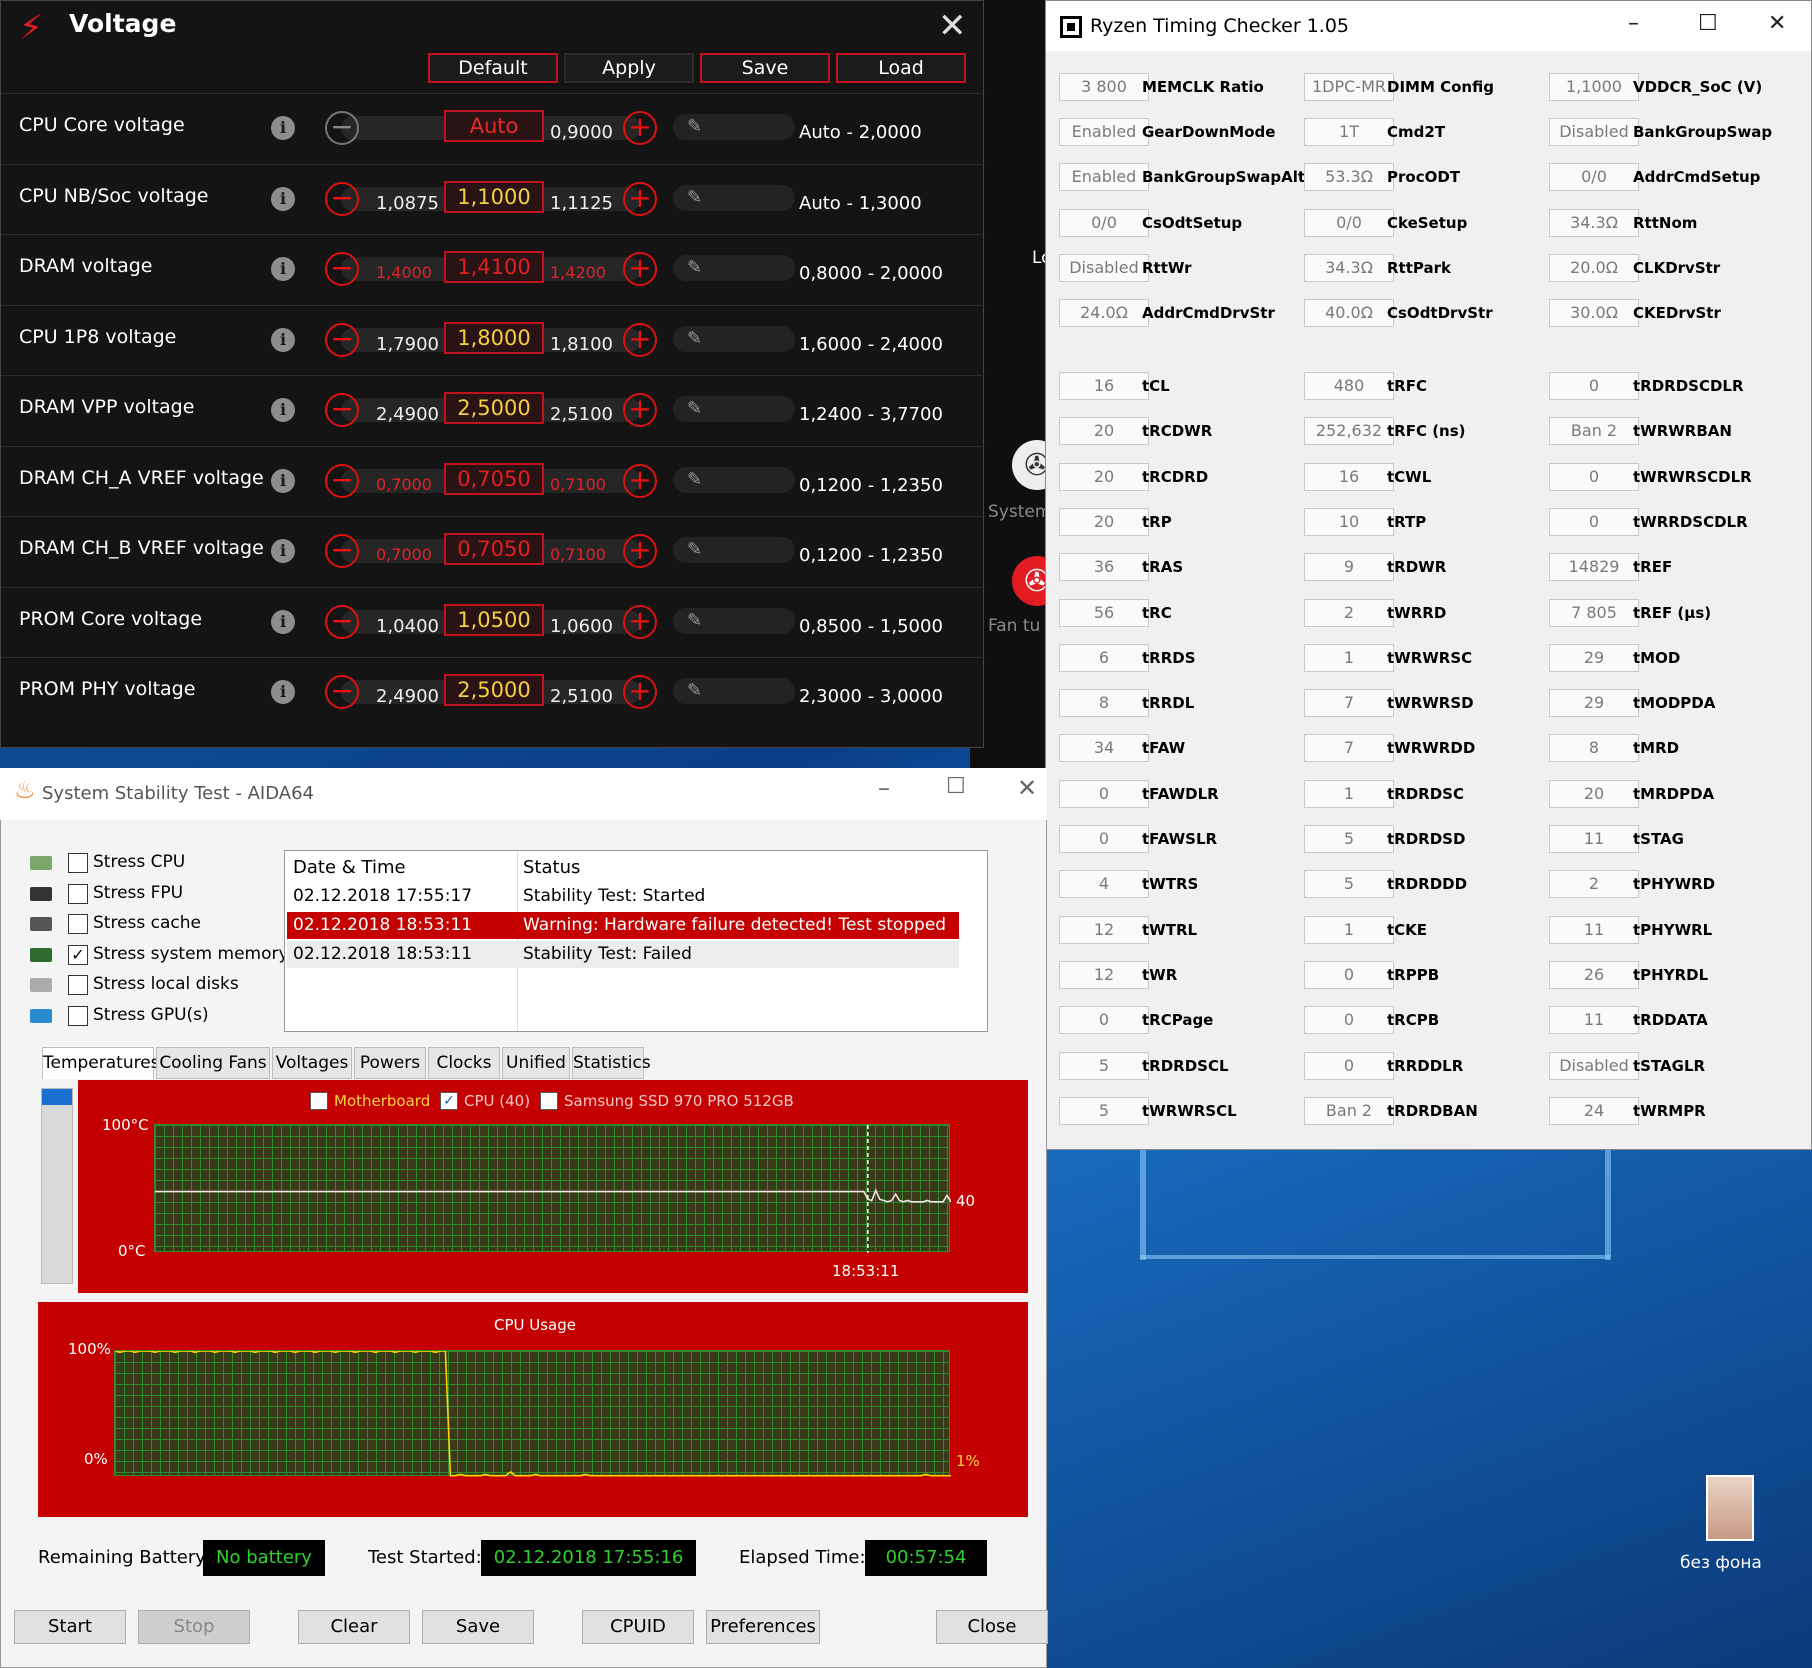 The width and height of the screenshot is (1812, 1668). Describe the element at coordinates (139, 862) in the screenshot. I see `stress-label: Stress CPU` at that location.